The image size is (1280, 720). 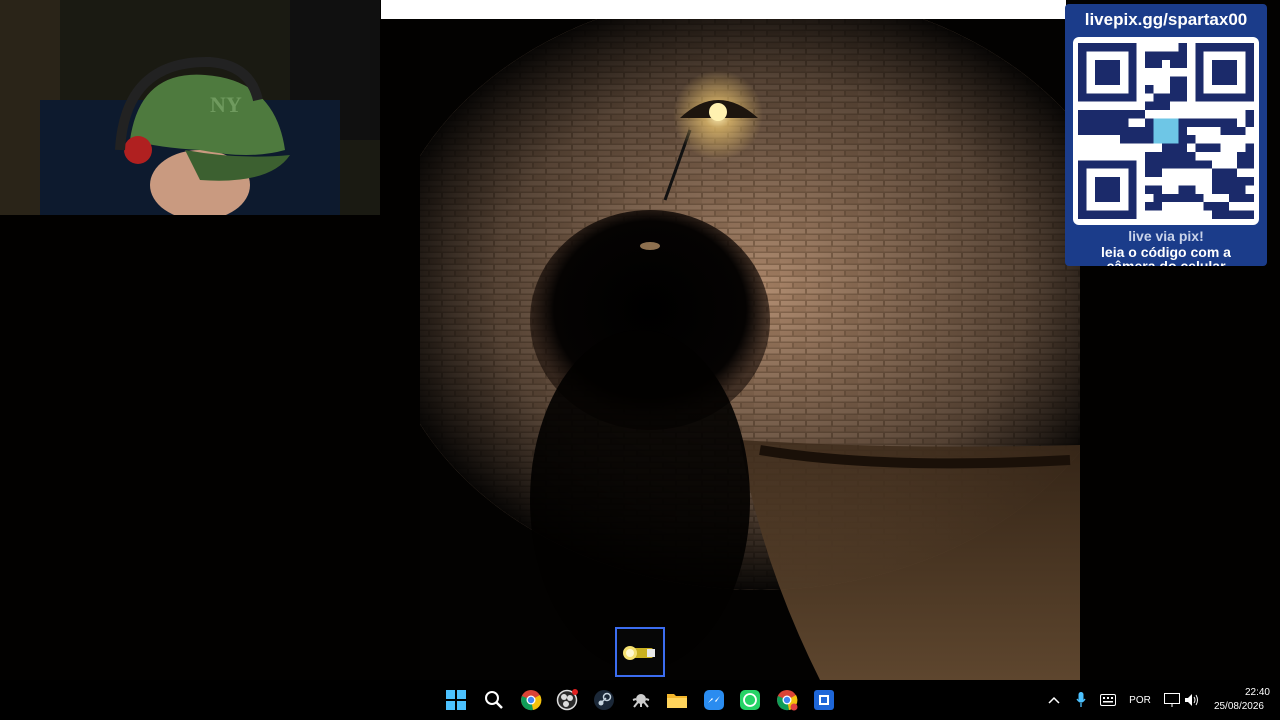 I want to click on search-icon, so click(x=494, y=700).